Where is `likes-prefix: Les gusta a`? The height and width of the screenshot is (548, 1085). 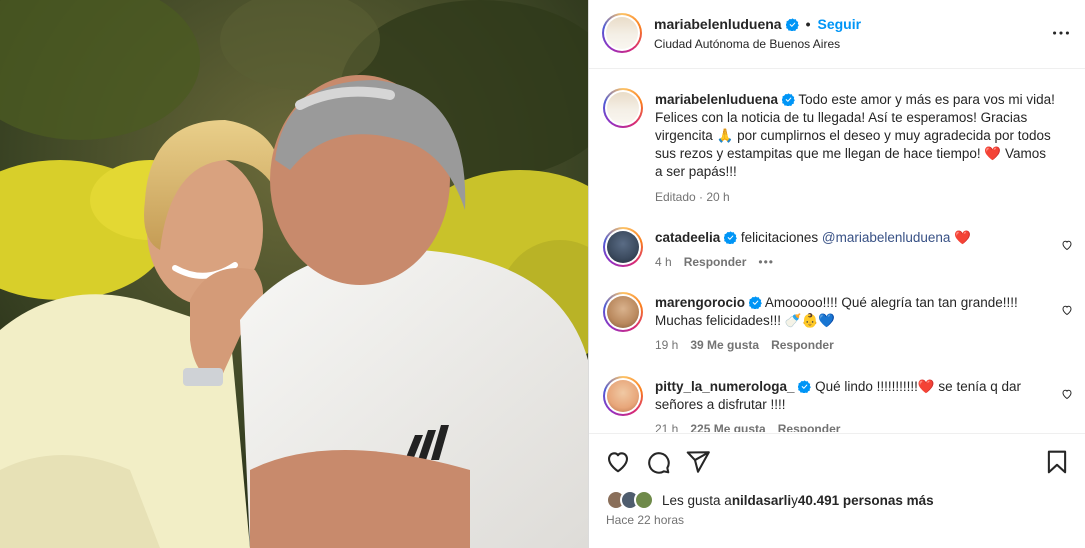 likes-prefix: Les gusta a is located at coordinates (697, 500).